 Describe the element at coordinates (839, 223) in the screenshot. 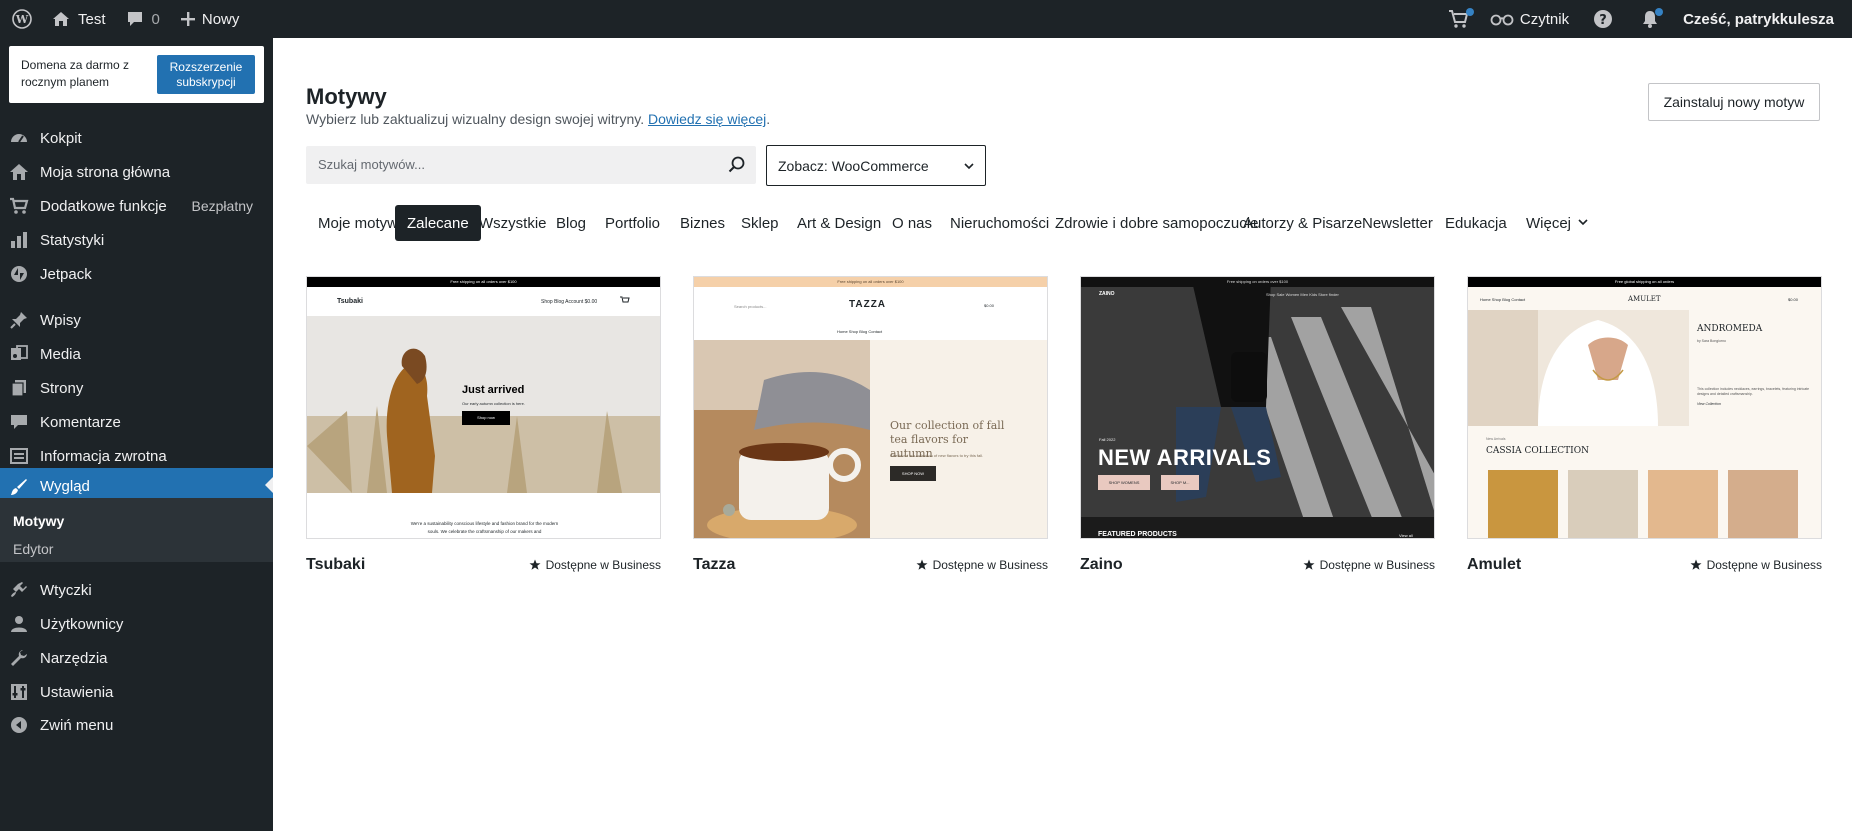

I see `tab-art-design: Art & Design` at that location.